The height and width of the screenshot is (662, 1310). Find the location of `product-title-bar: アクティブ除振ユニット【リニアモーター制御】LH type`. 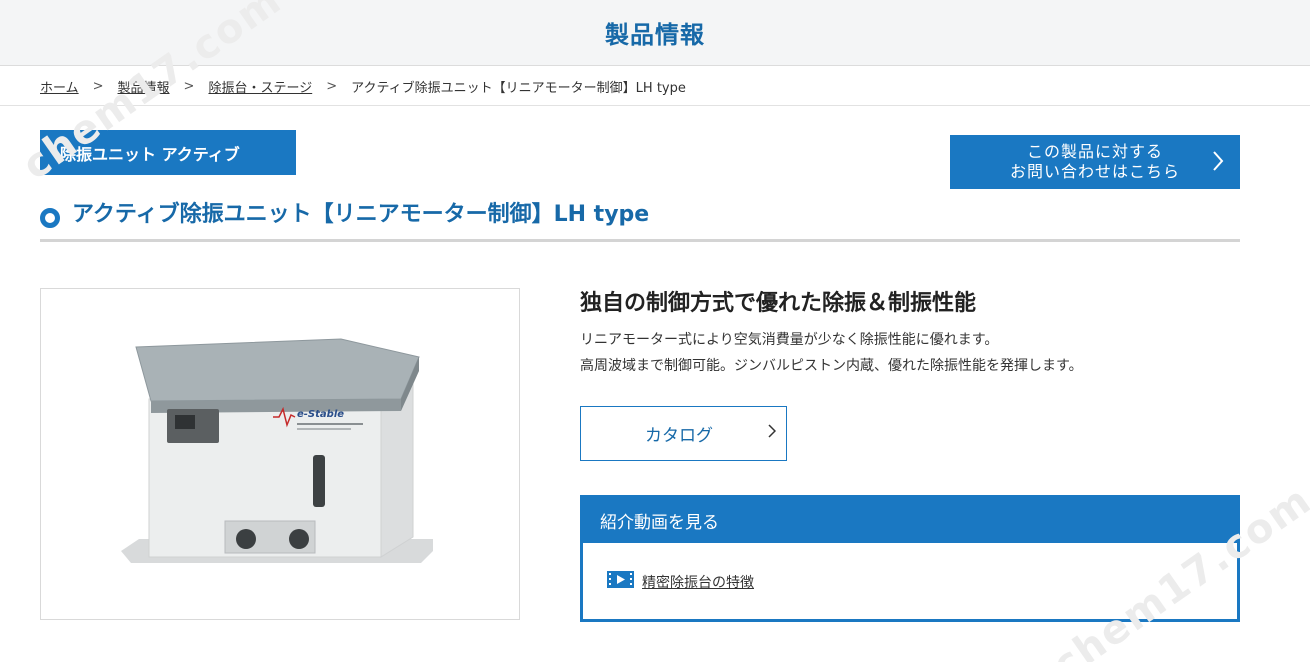

product-title-bar: アクティブ除振ユニット【リニアモーター制御】LH type is located at coordinates (640, 220).